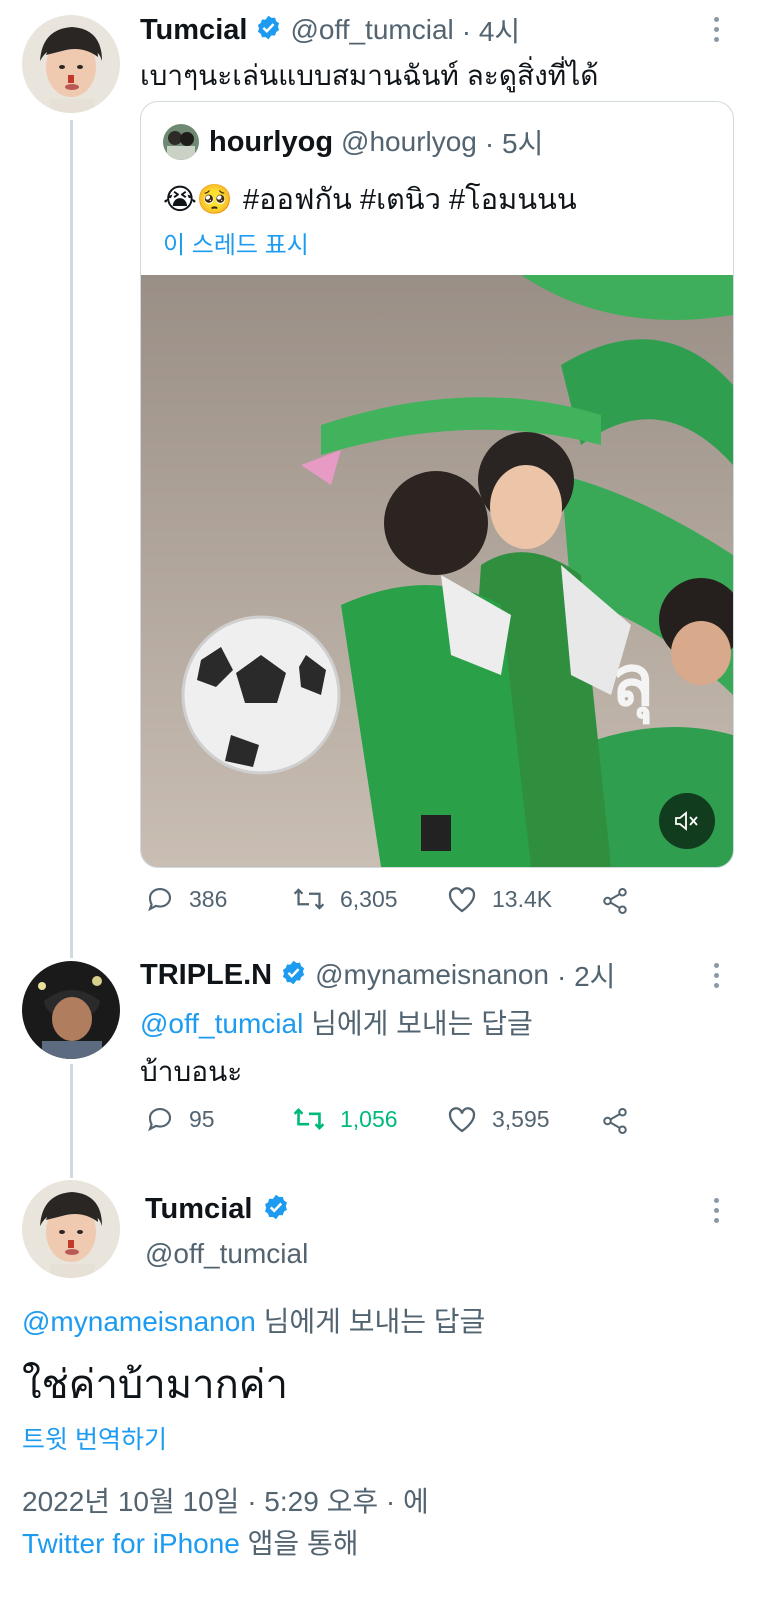 Image resolution: width=773 pixels, height=1610 pixels. What do you see at coordinates (221, 1023) in the screenshot?
I see `reply-to-handle: @off_tumcial` at bounding box center [221, 1023].